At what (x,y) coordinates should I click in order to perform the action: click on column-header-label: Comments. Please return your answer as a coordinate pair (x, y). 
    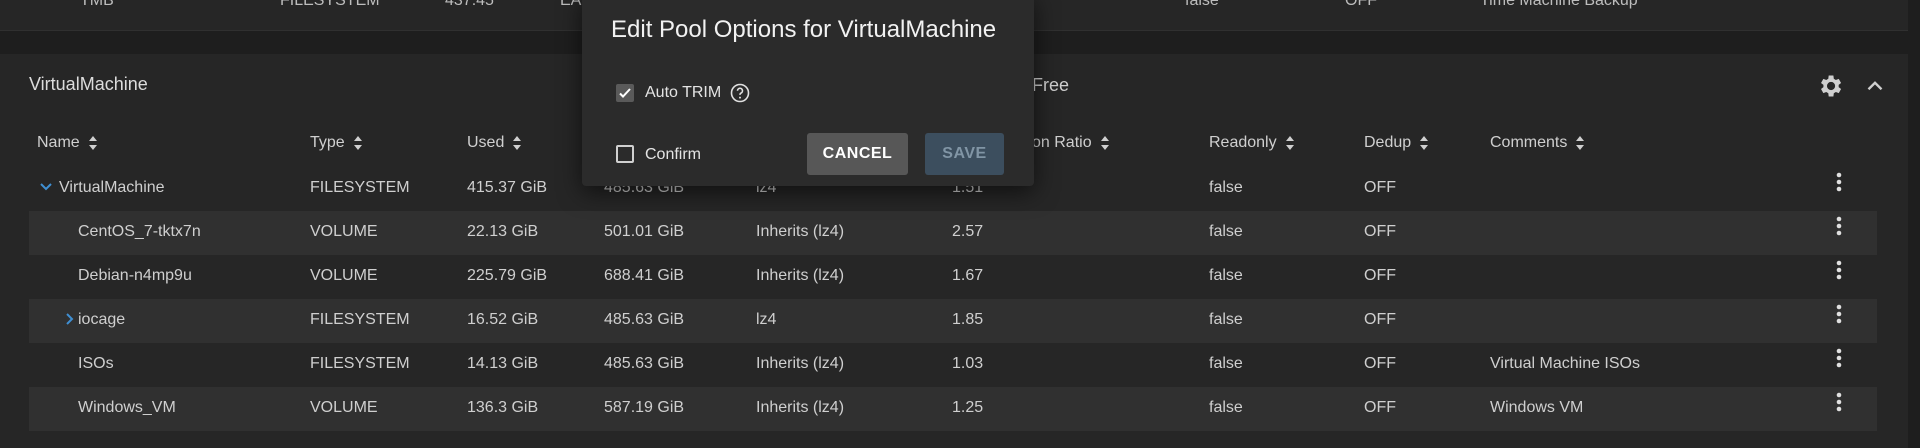
    Looking at the image, I should click on (1529, 142).